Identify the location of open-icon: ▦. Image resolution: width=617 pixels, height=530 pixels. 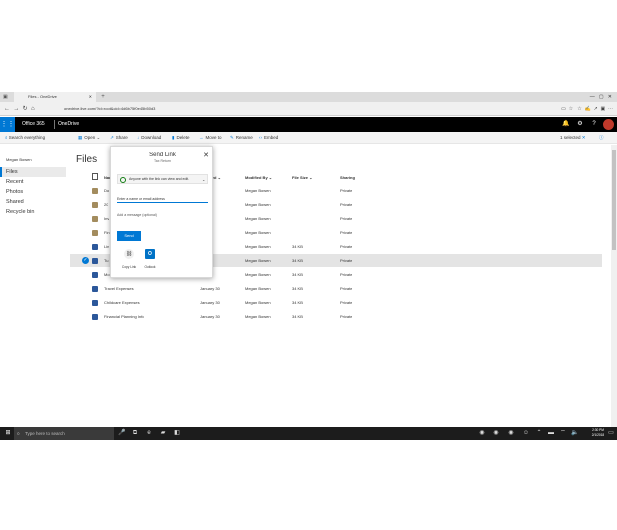
(80, 137).